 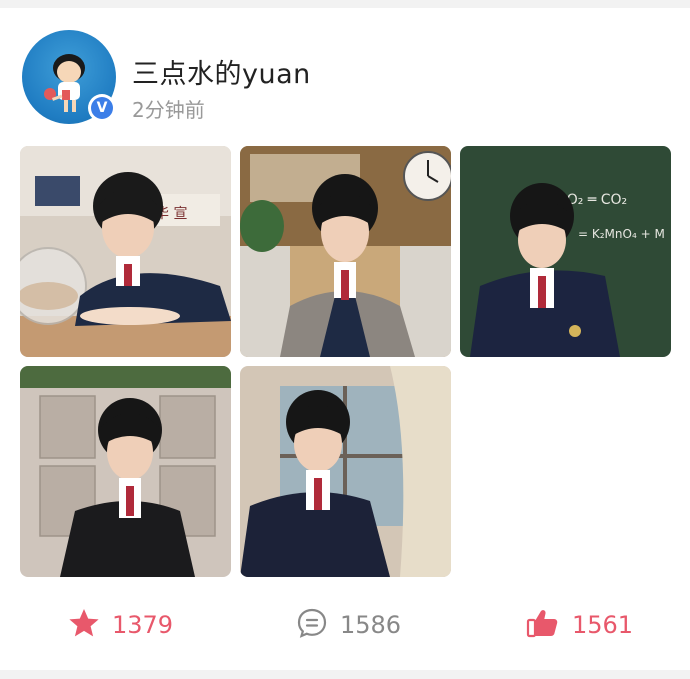 What do you see at coordinates (221, 71) in the screenshot?
I see `username: 三点水的yuan` at bounding box center [221, 71].